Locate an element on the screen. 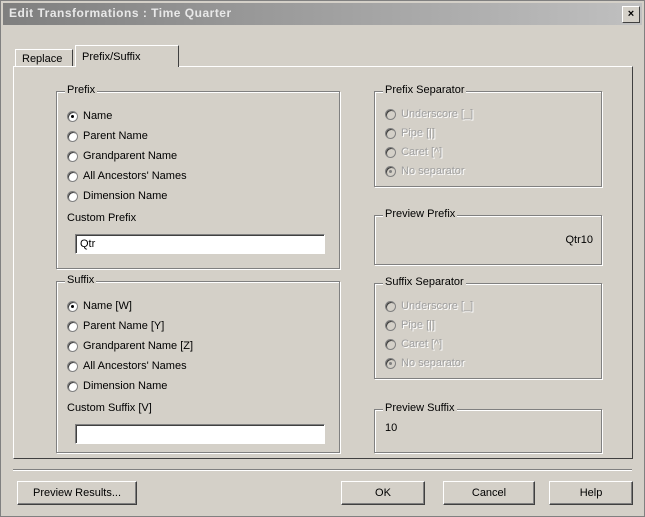  suffix-option-radio-1: Parent Name [Y] is located at coordinates (115, 326).